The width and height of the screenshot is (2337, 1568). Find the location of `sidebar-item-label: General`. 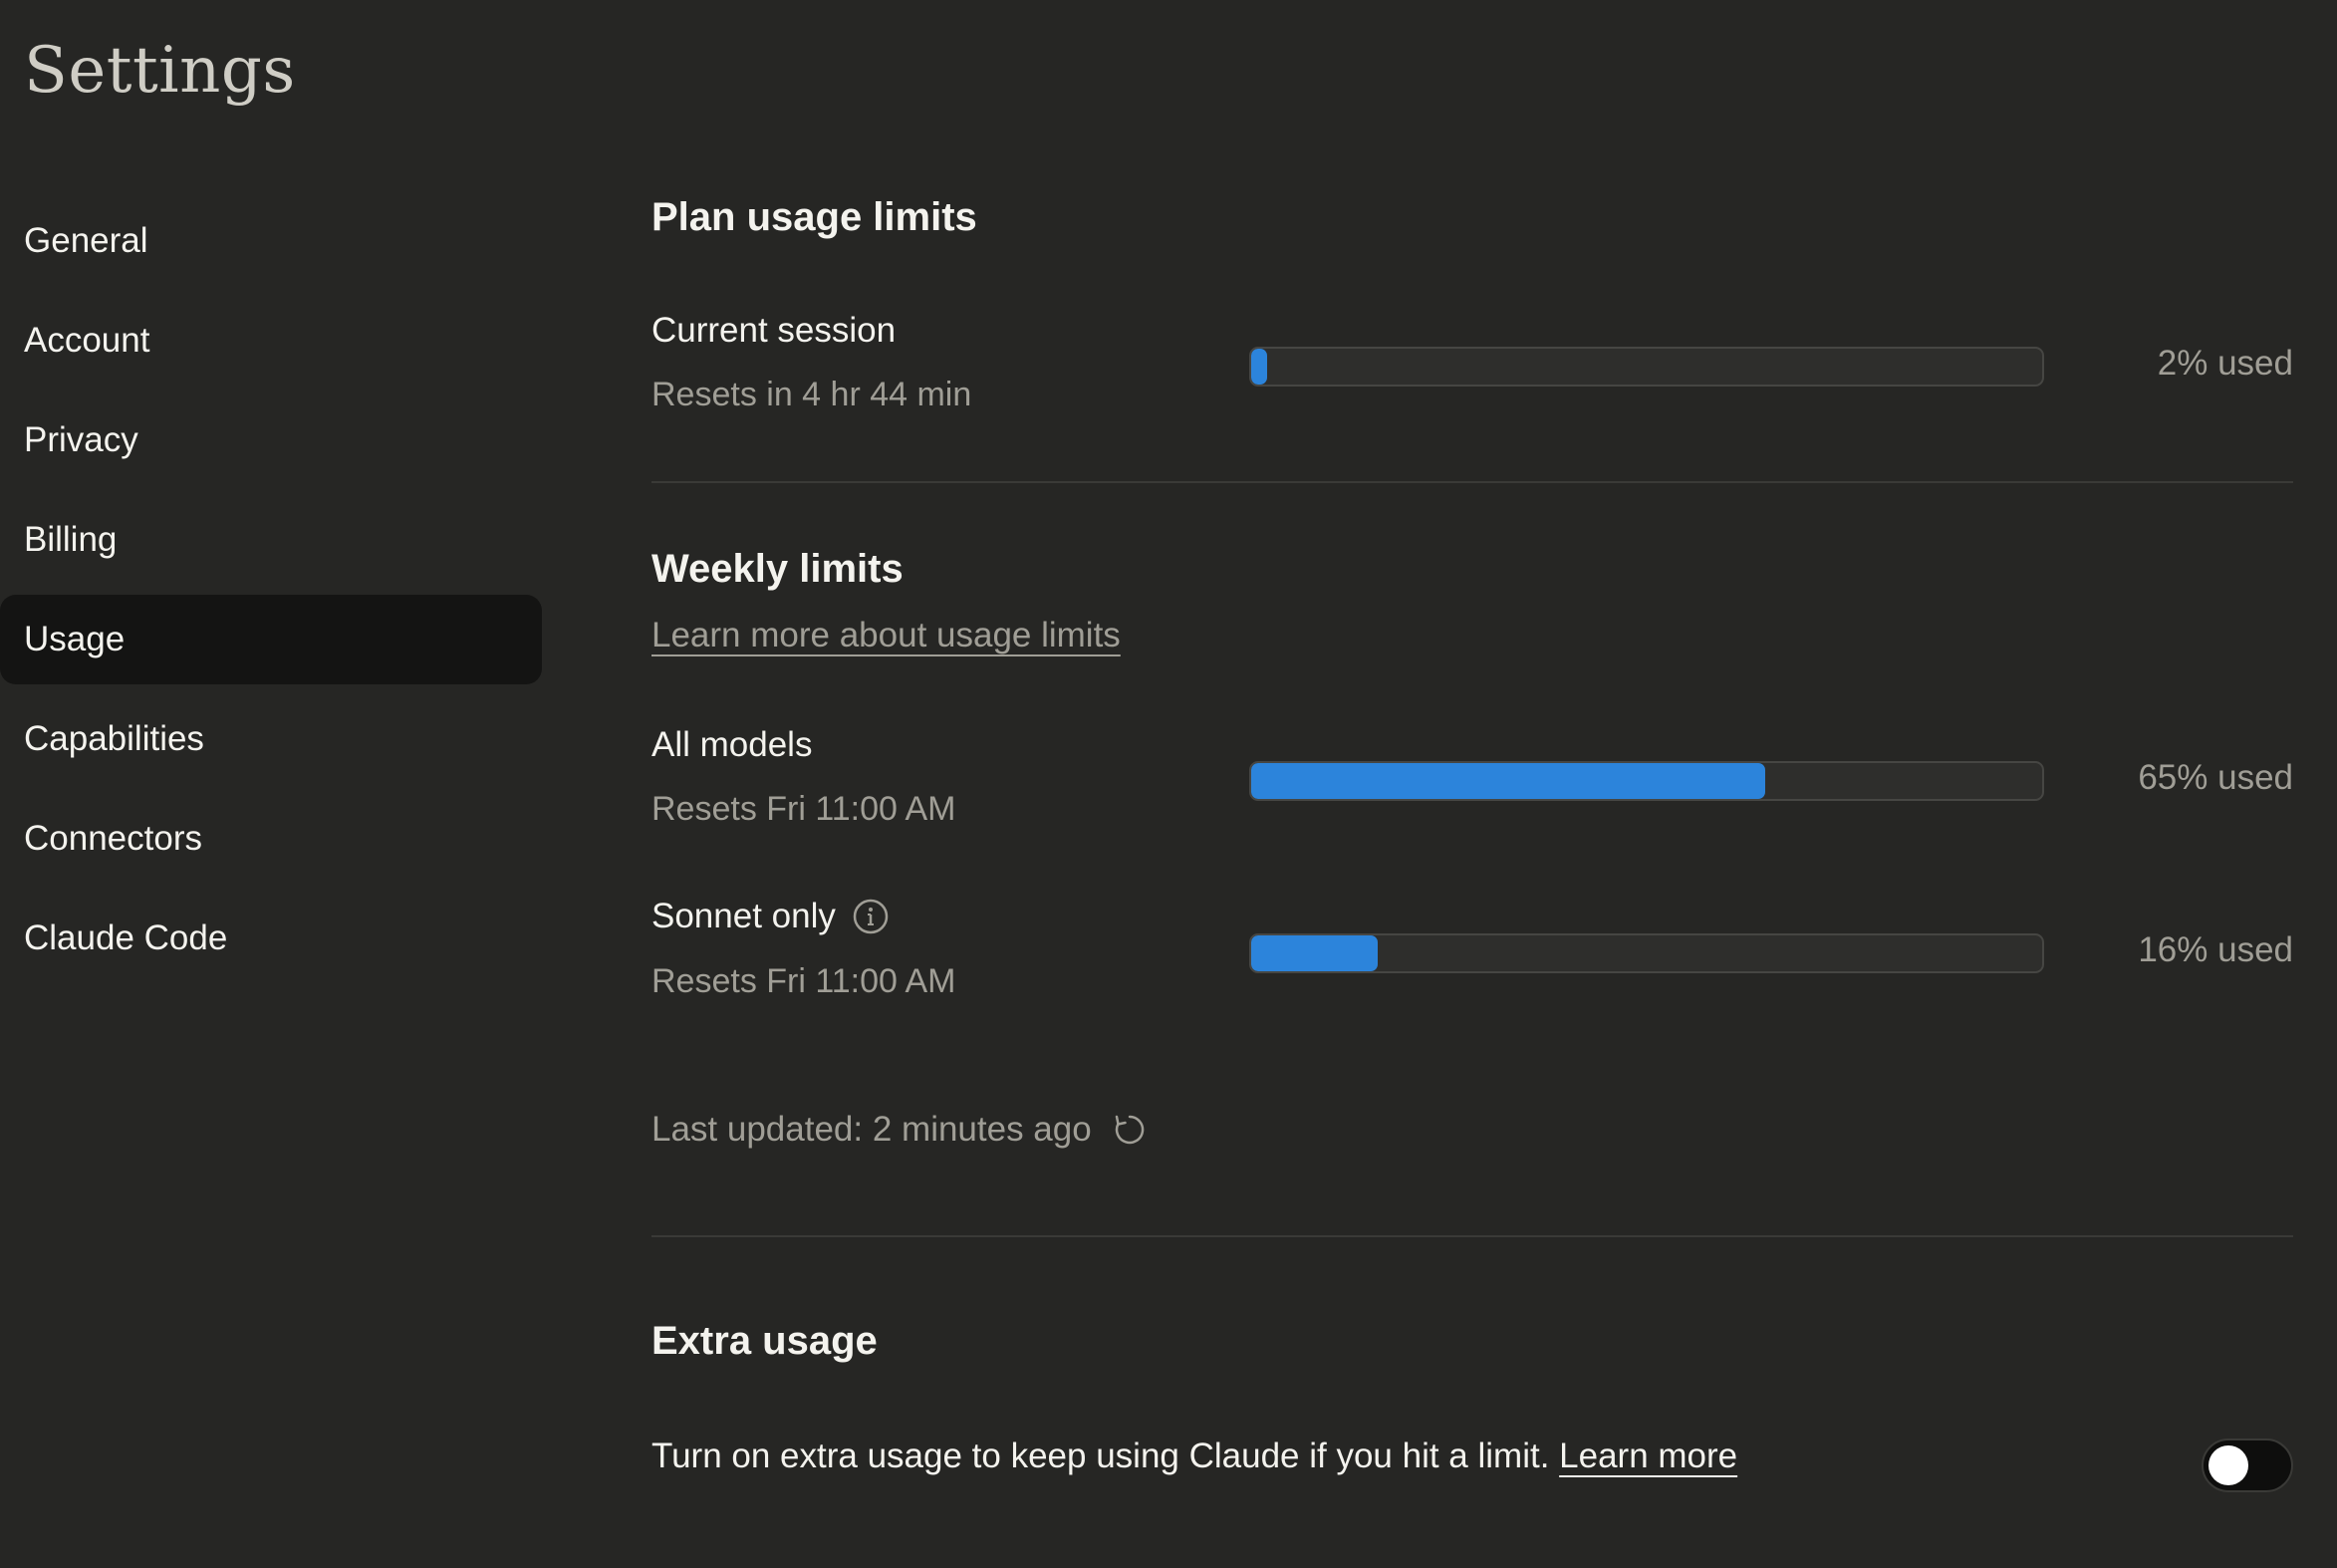

sidebar-item-label: General is located at coordinates (86, 240).